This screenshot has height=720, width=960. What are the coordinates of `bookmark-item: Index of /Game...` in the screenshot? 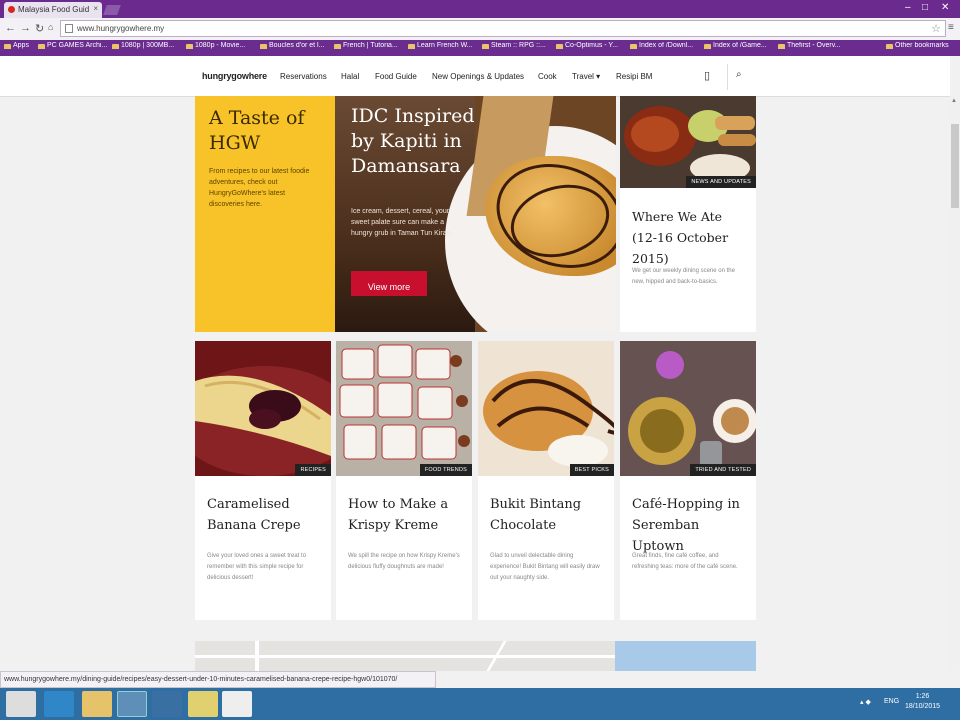 It's located at (739, 45).